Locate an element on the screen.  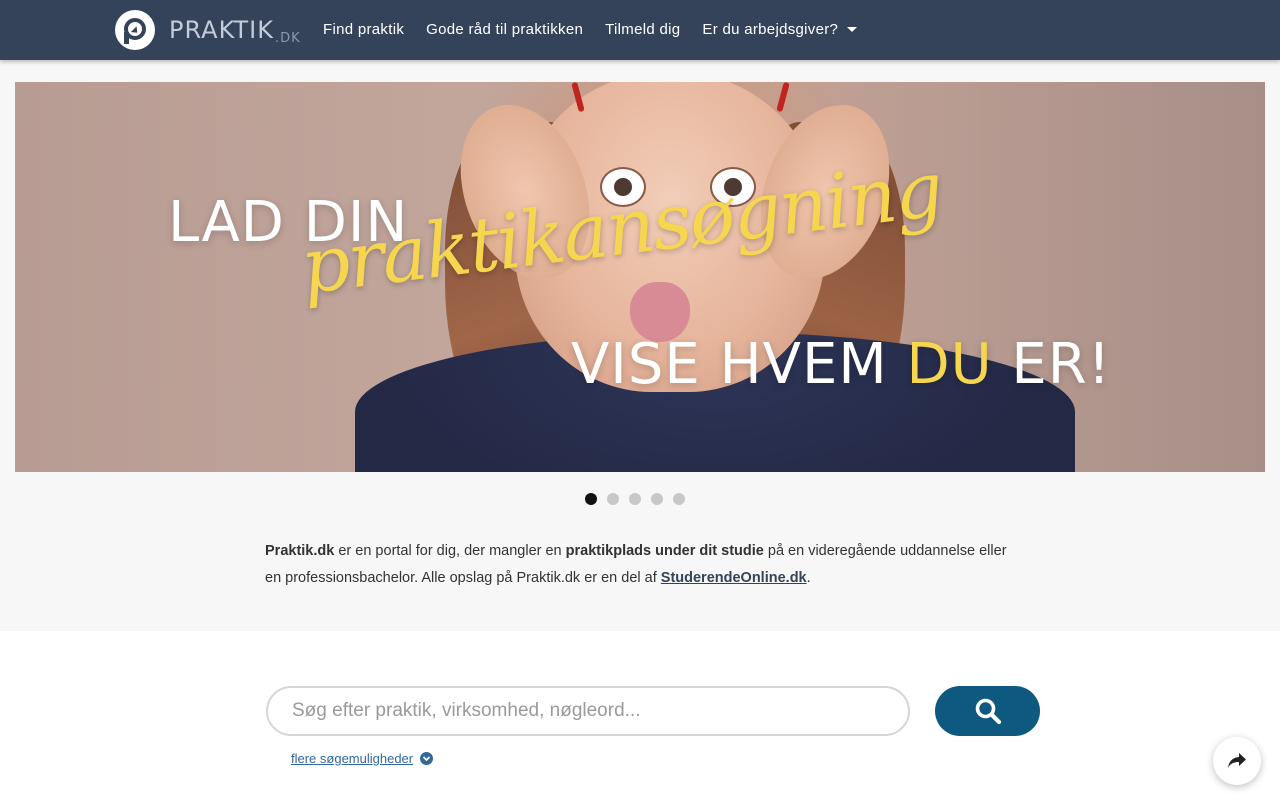
hero-headline-highlight: DU is located at coordinates (949, 364).